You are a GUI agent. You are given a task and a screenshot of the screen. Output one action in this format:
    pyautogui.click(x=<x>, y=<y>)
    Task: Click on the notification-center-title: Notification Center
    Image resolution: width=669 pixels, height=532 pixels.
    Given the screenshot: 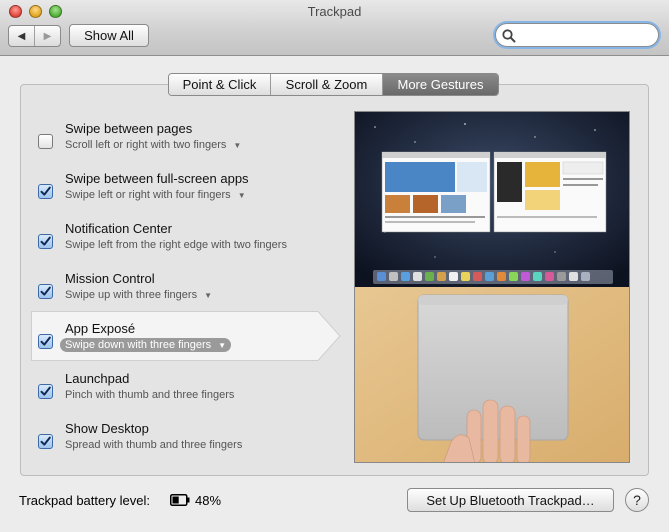 What is the action you would take?
    pyautogui.click(x=118, y=228)
    